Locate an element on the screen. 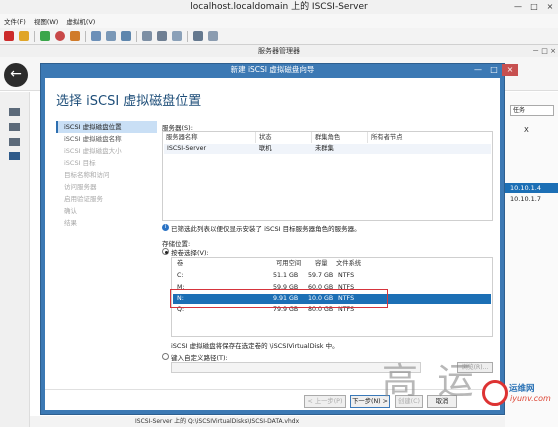 This screenshot has height=427, width=558. settings-icon is located at coordinates (213, 36).